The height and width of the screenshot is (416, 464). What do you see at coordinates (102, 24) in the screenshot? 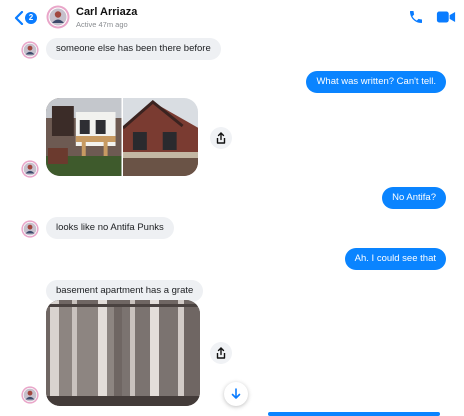
I see `contact-status: Active 47m ago` at bounding box center [102, 24].